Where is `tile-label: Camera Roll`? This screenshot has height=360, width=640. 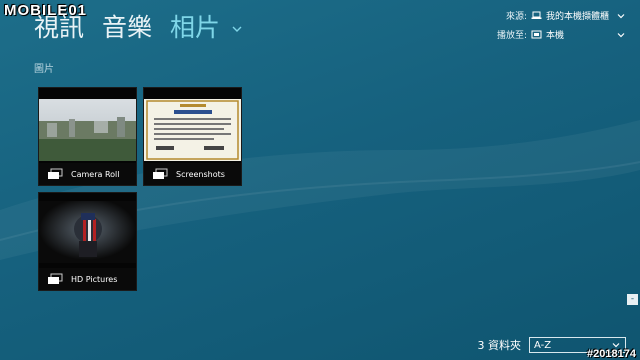
tile-label: Camera Roll is located at coordinates (95, 174).